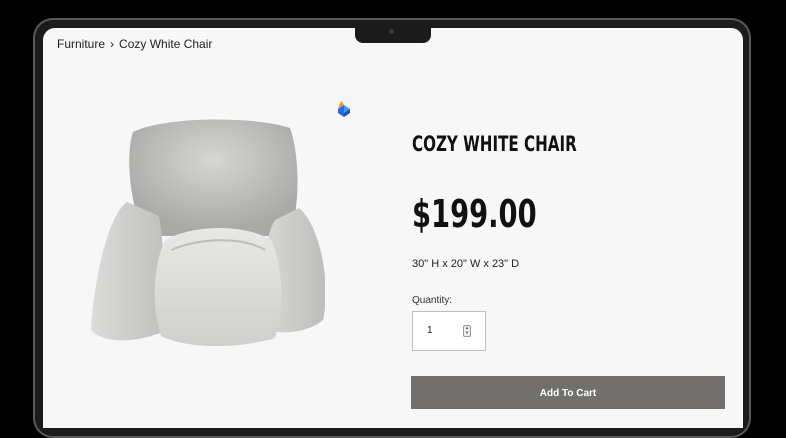 Image resolution: width=786 pixels, height=438 pixels. What do you see at coordinates (568, 392) in the screenshot?
I see `add-to-cart-button: Add To Cart` at bounding box center [568, 392].